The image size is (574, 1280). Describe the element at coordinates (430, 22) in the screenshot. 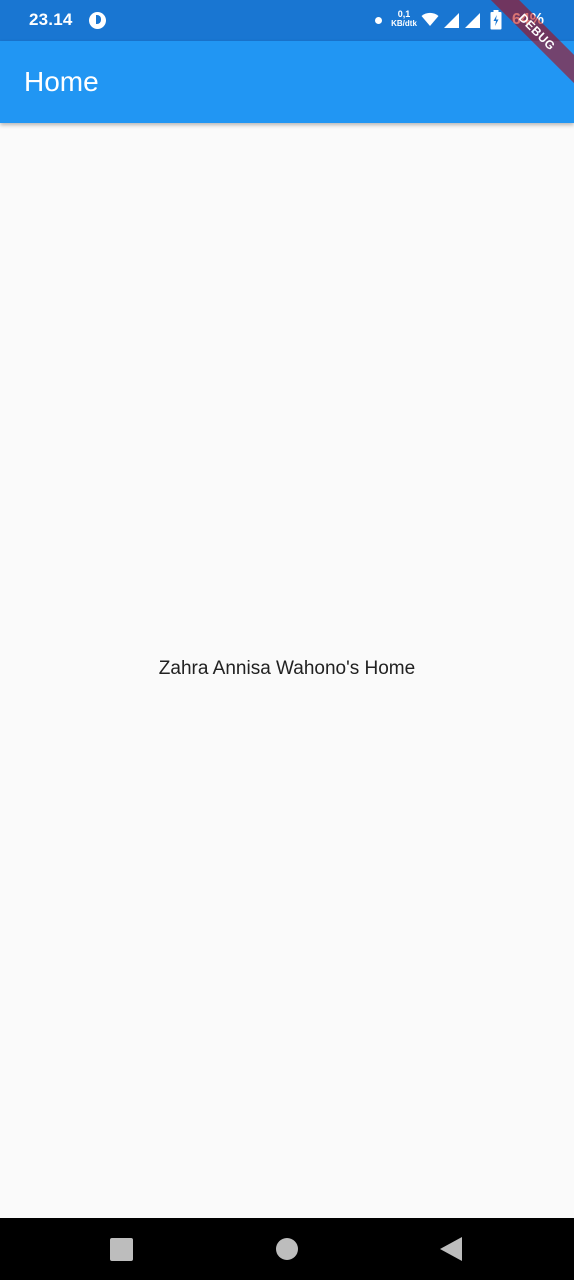

I see `wifi-icon` at that location.